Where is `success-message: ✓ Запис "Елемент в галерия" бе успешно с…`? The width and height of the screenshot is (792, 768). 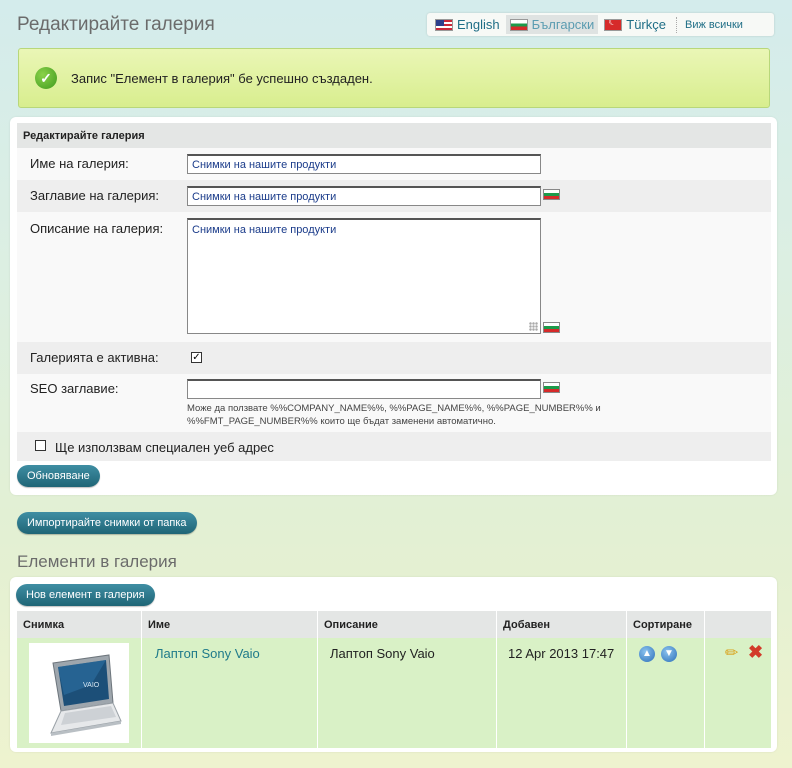
success-message: ✓ Запис "Елемент в галерия" бе успешно с… is located at coordinates (394, 78).